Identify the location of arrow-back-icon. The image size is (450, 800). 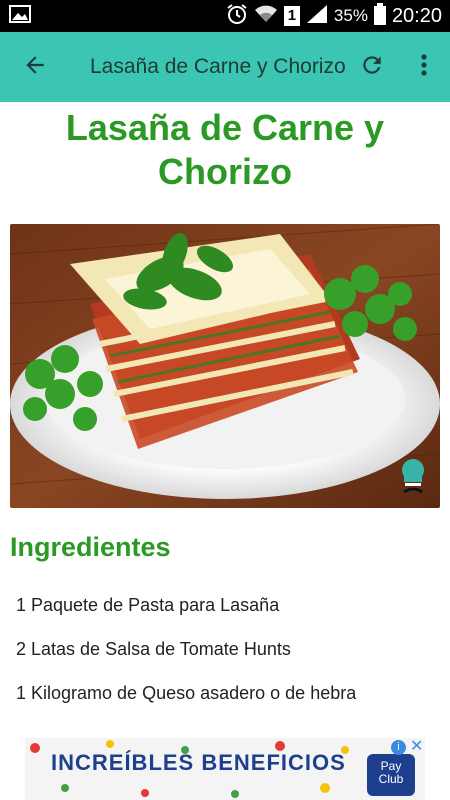
(35, 67).